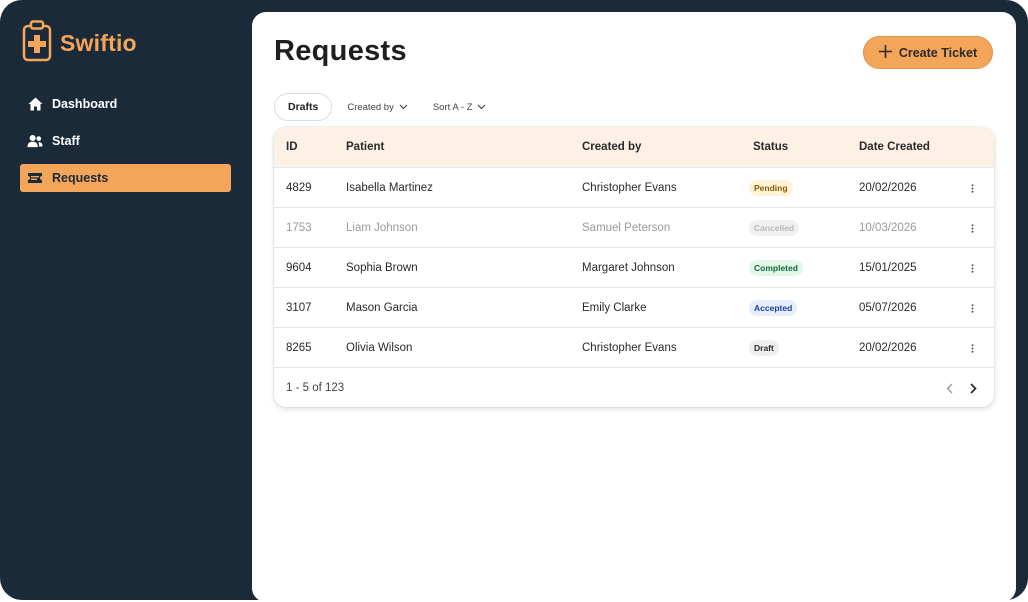 This screenshot has height=602, width=1028. I want to click on cell-patient: Mason Garcia, so click(382, 308).